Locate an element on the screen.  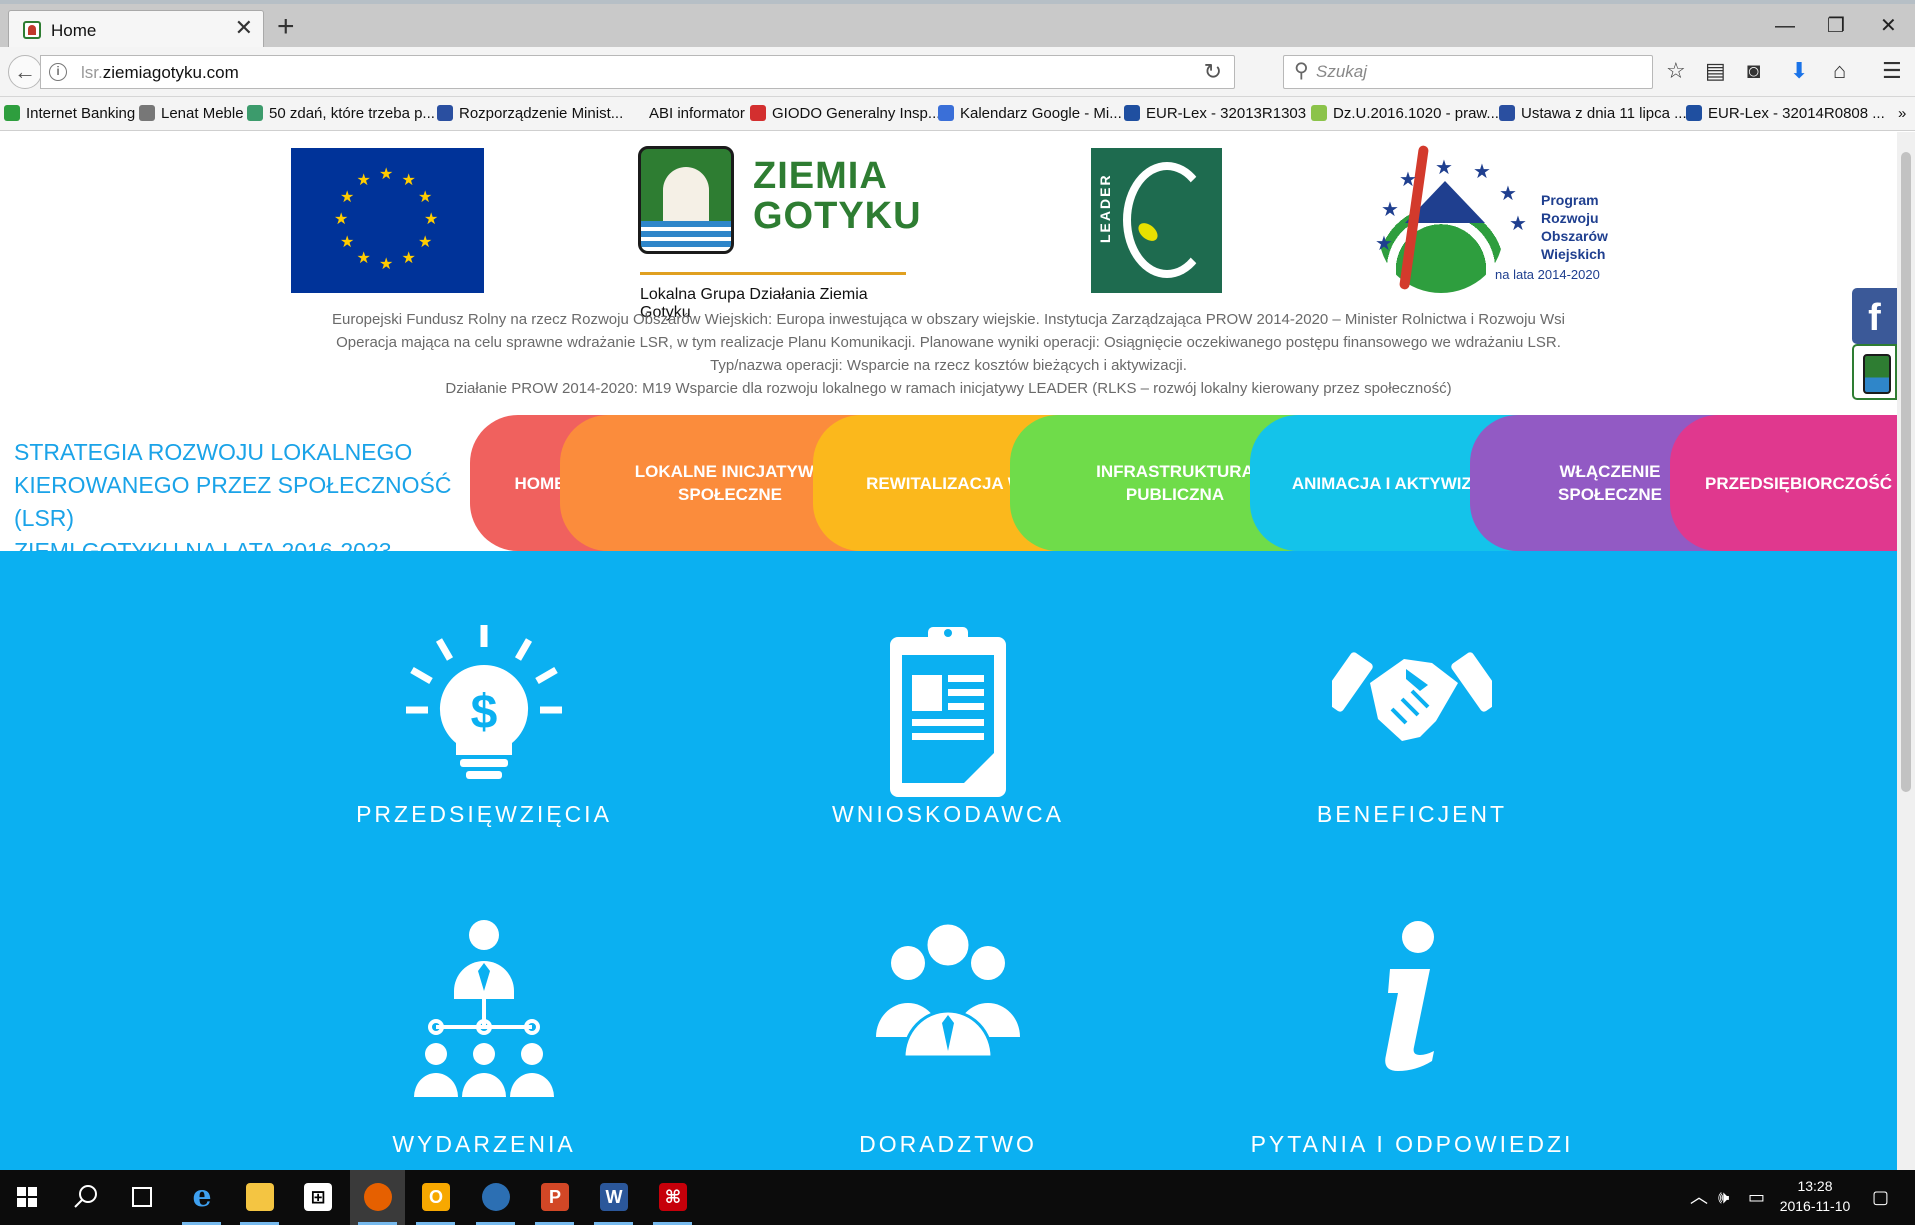
window-close-icon: ✕ is located at coordinates (1888, 26).